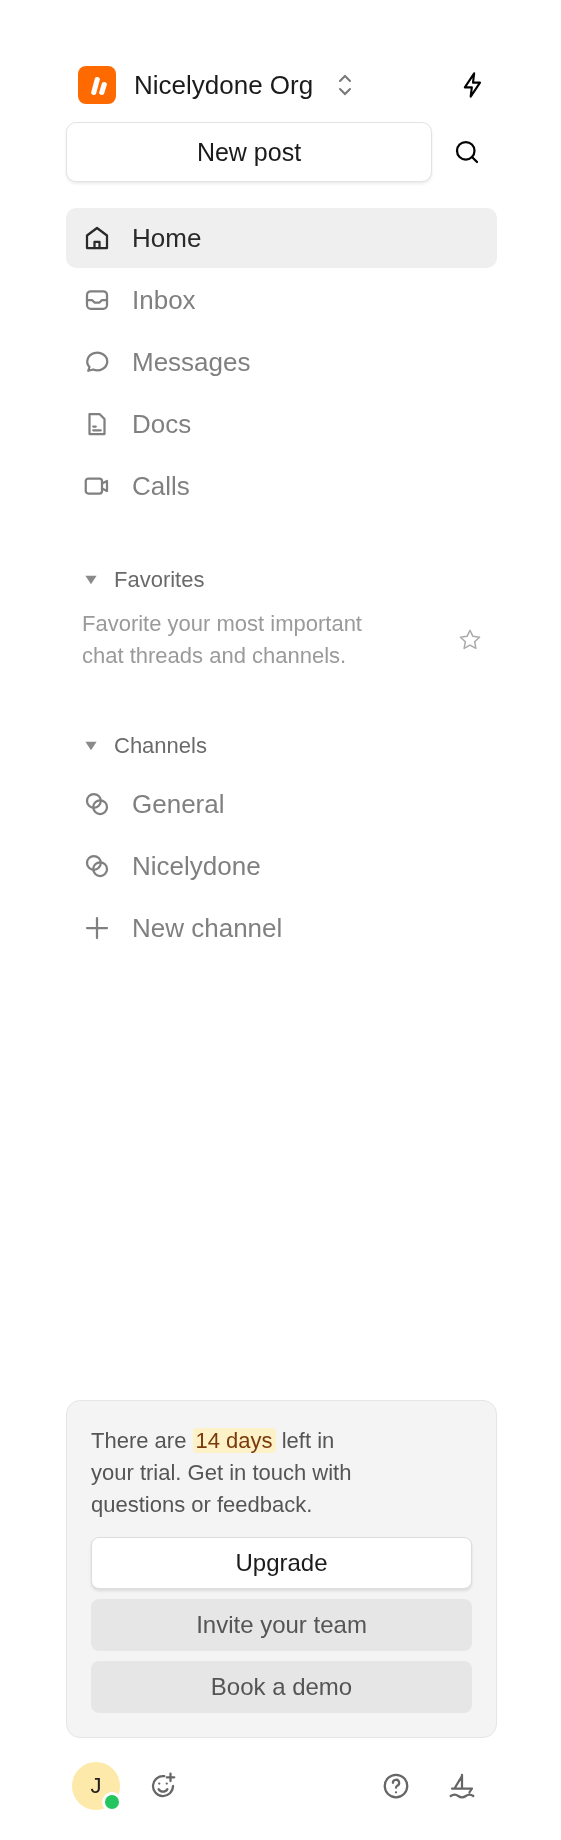 This screenshot has height=1840, width=561. I want to click on nav-item: Home, so click(281, 238).